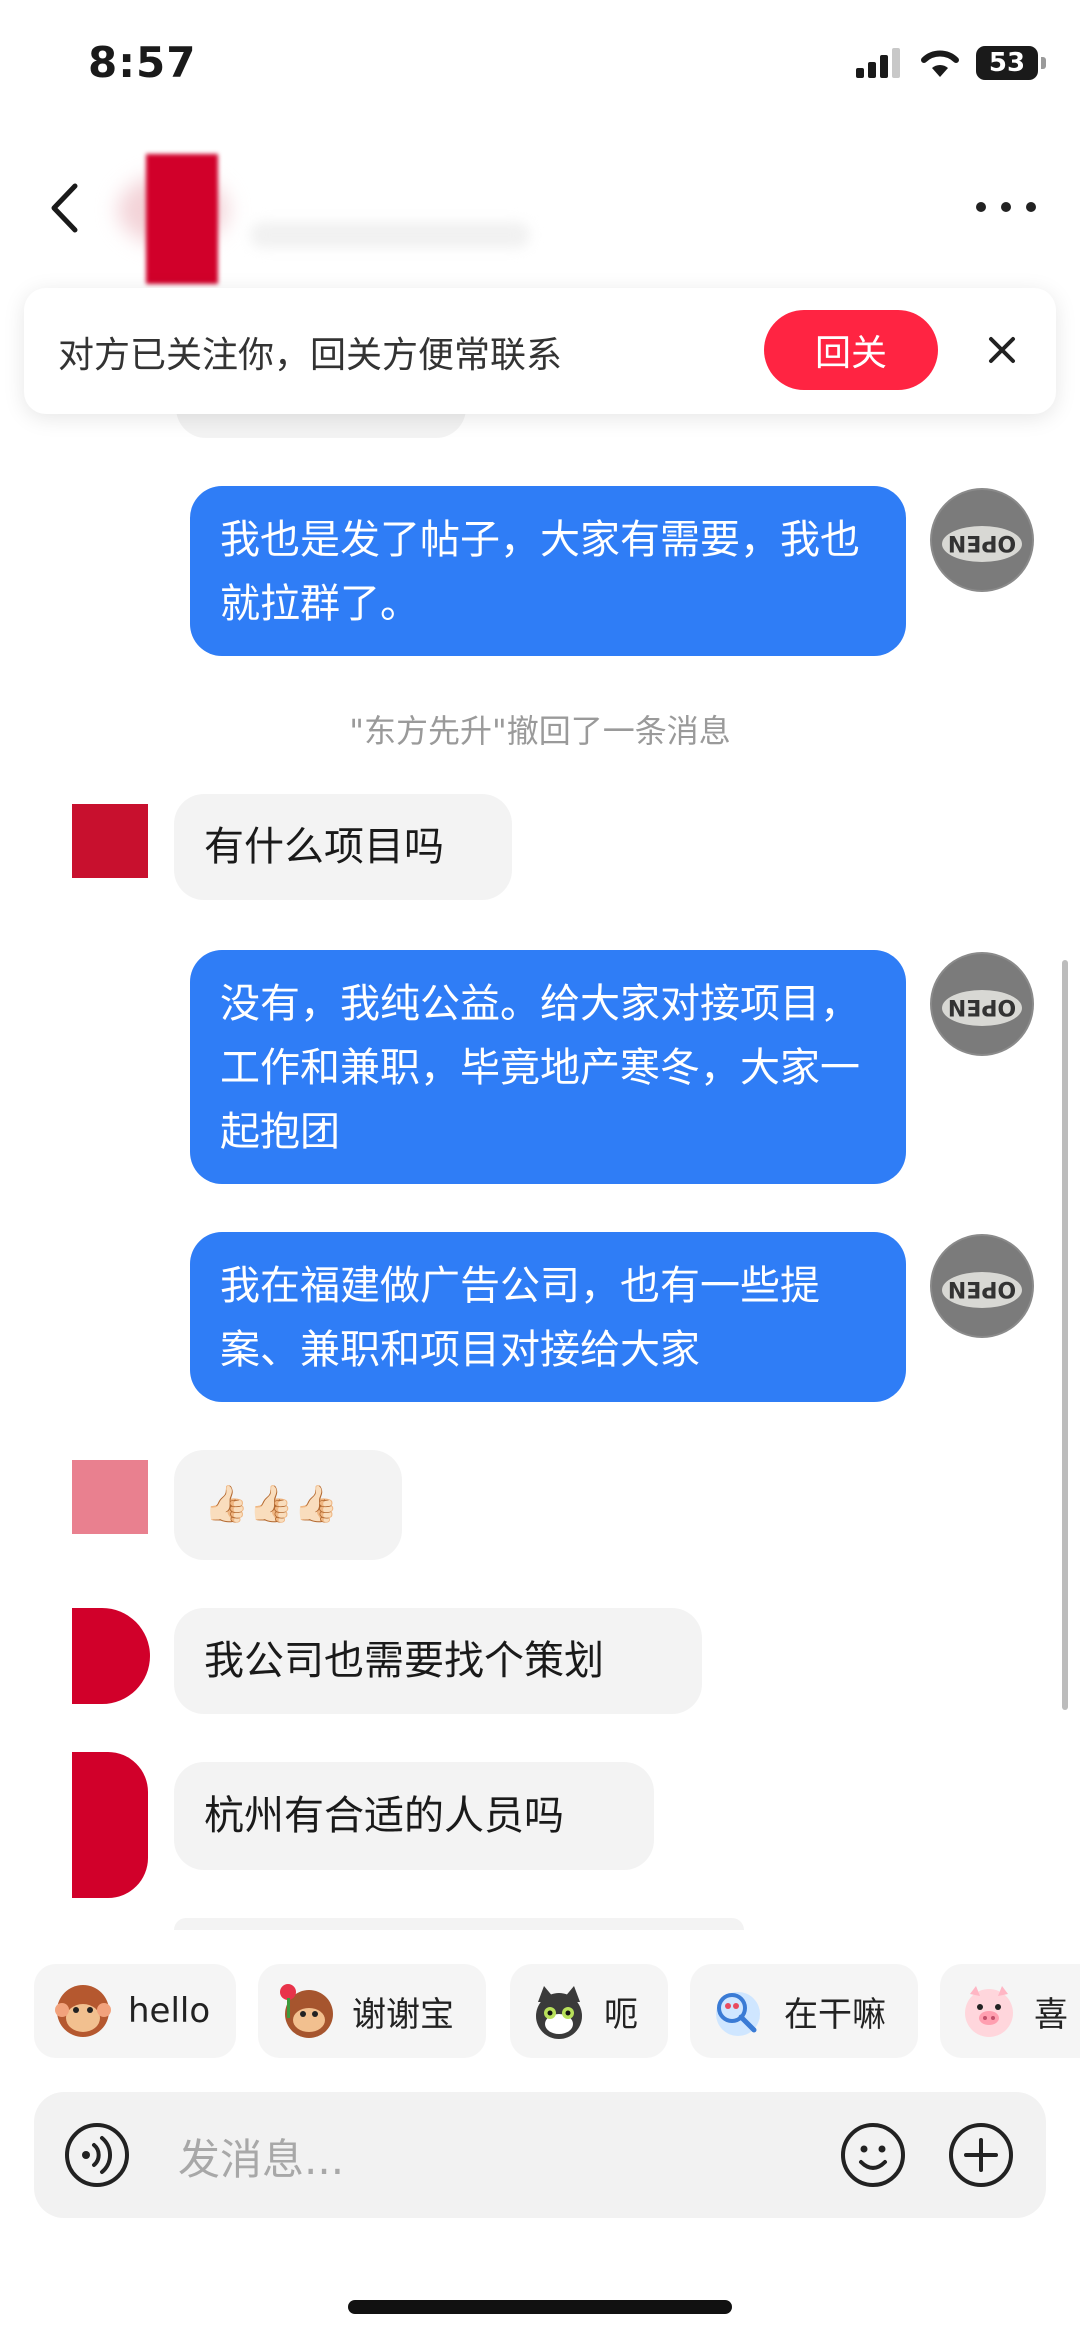 This screenshot has width=1080, height=2339. I want to click on cat-icon, so click(559, 2011).